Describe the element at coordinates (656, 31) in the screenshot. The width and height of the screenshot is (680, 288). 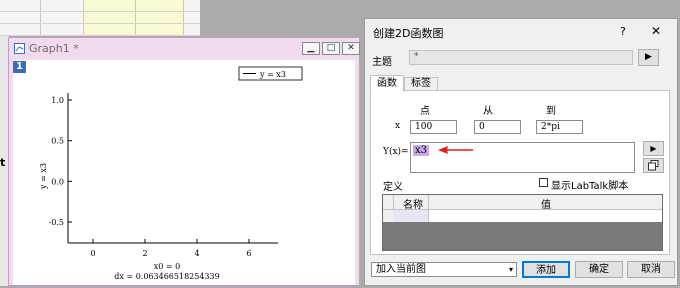
I see `dialog-close-button: ✕` at that location.